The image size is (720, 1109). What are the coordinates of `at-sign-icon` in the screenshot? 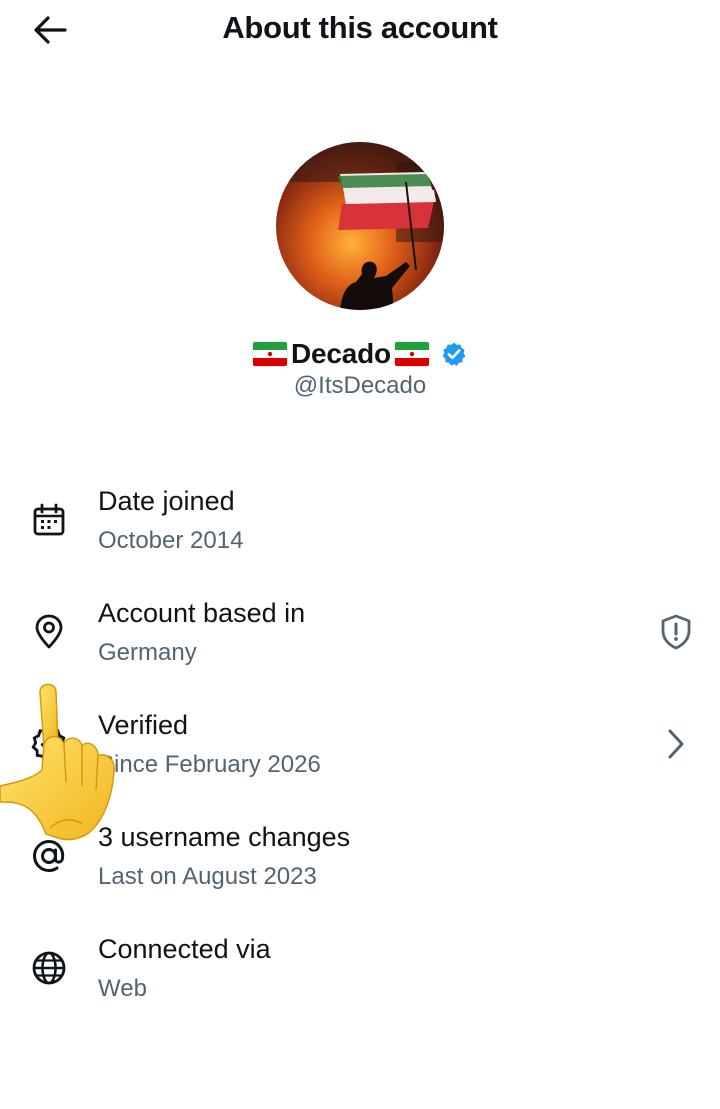 It's located at (49, 856).